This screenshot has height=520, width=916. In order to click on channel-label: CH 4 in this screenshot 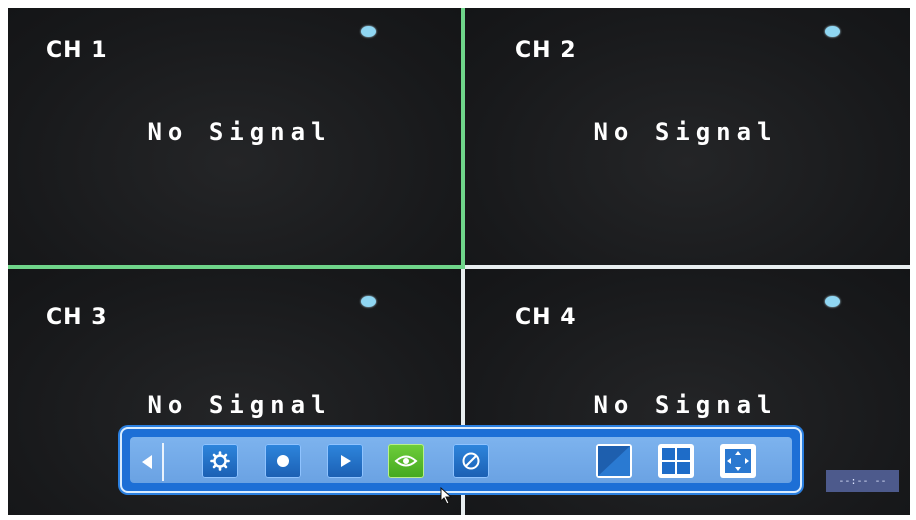, I will do `click(546, 317)`.